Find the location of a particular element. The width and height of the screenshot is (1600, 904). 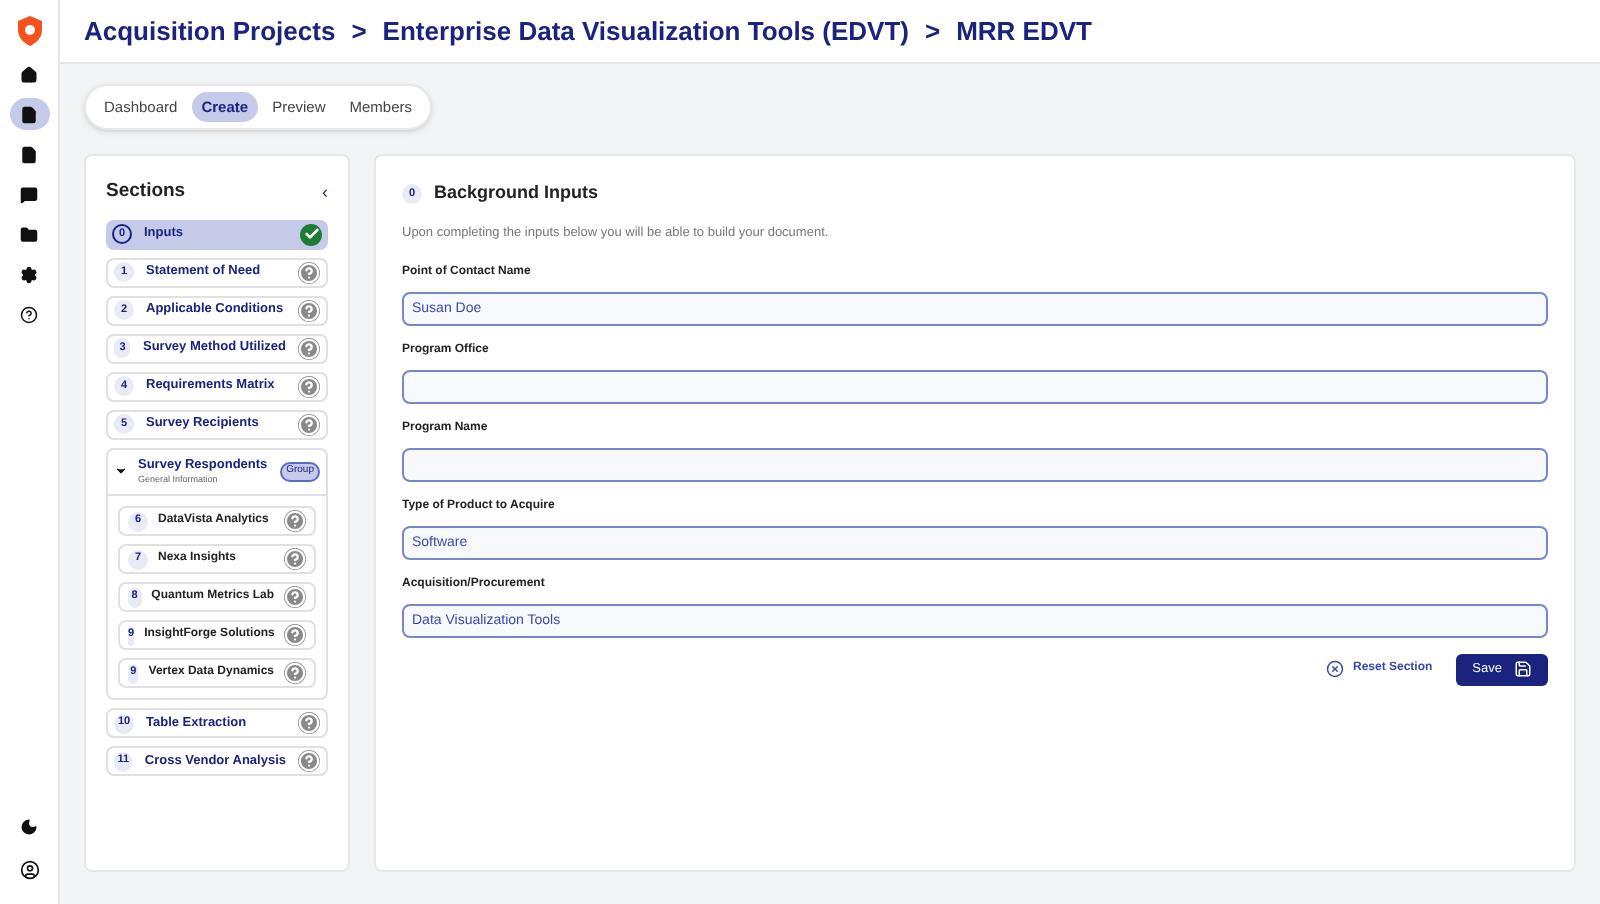

collapse-button: ‹ is located at coordinates (325, 192).